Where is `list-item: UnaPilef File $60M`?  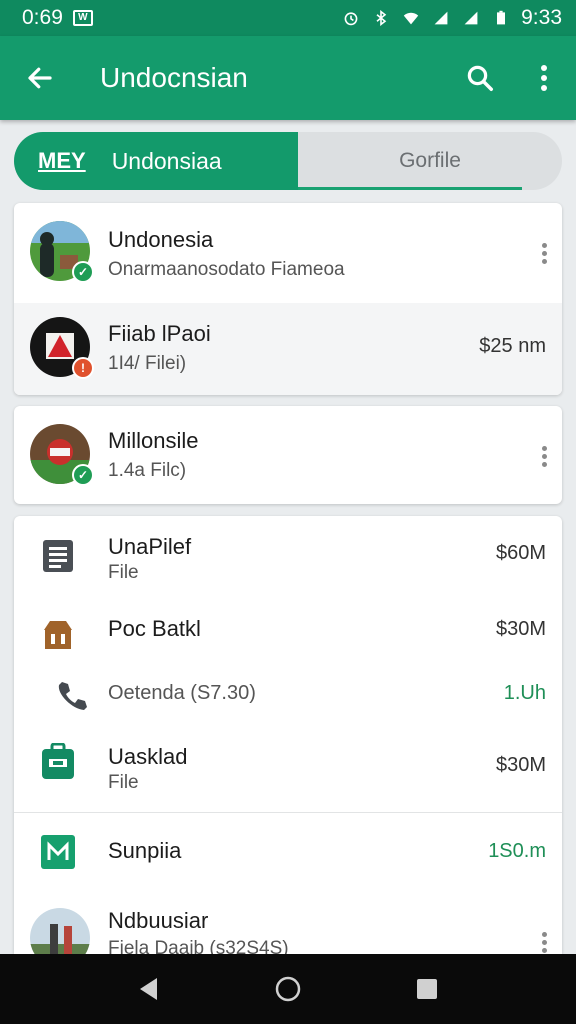 list-item: UnaPilef File $60M is located at coordinates (288, 556).